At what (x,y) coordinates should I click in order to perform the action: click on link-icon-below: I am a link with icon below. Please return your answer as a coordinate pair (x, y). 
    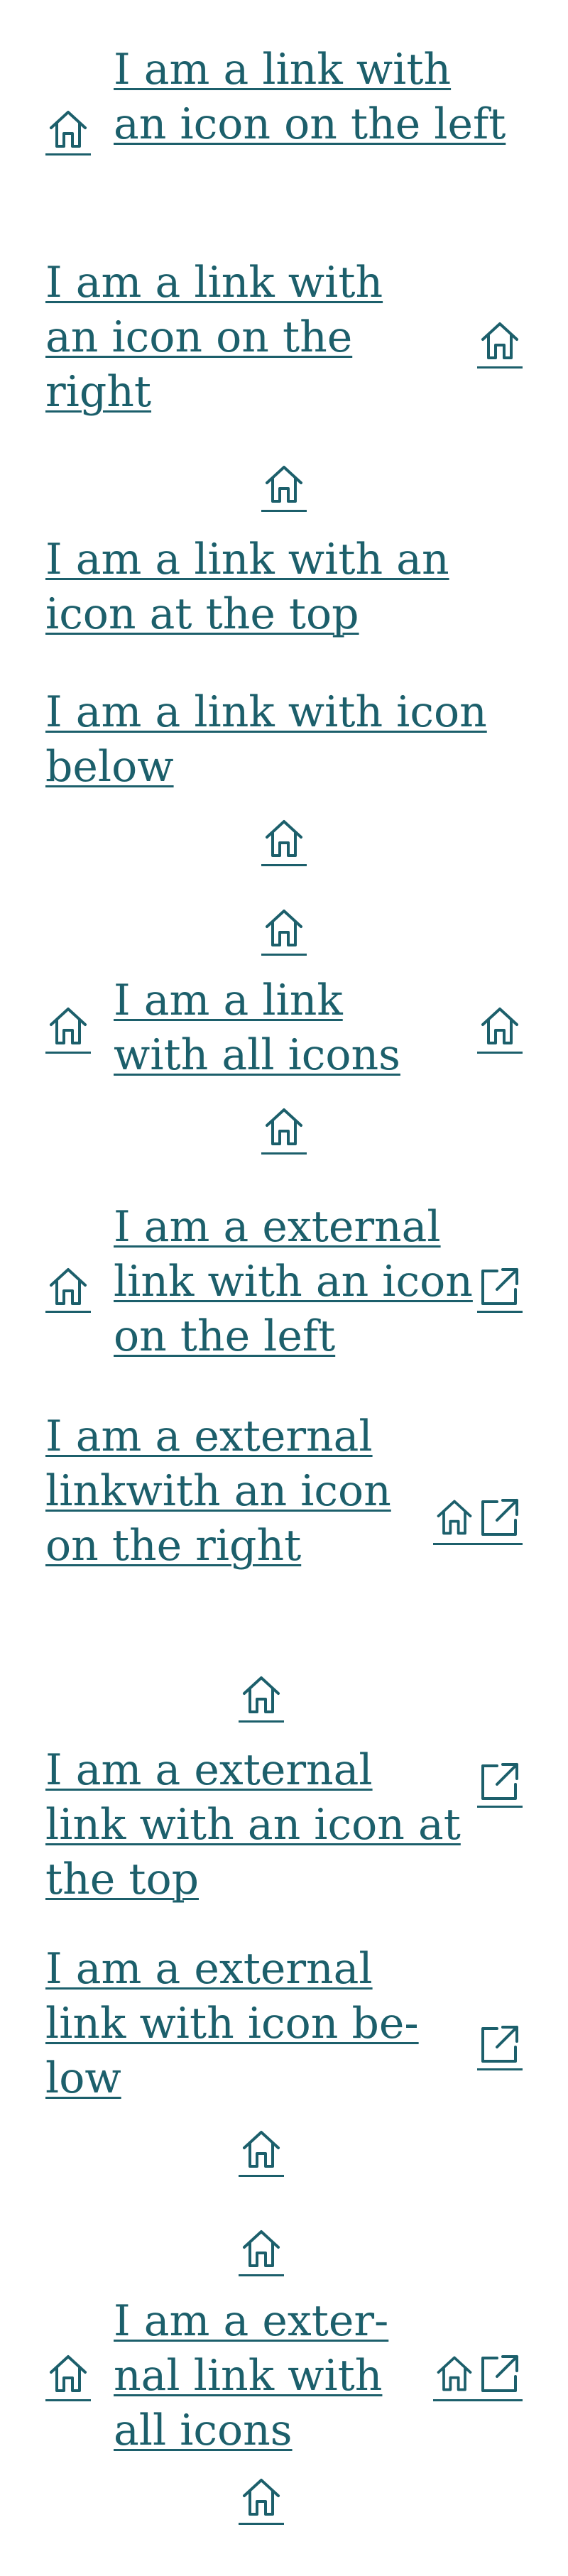
    Looking at the image, I should click on (284, 777).